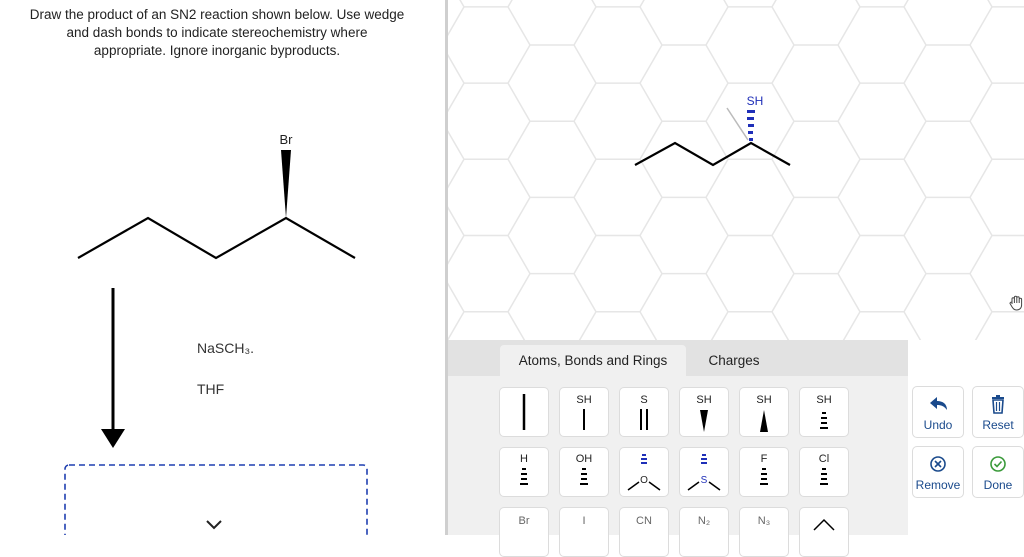 The image size is (1024, 557). Describe the element at coordinates (712, 154) in the screenshot. I see `product-skeleton` at that location.